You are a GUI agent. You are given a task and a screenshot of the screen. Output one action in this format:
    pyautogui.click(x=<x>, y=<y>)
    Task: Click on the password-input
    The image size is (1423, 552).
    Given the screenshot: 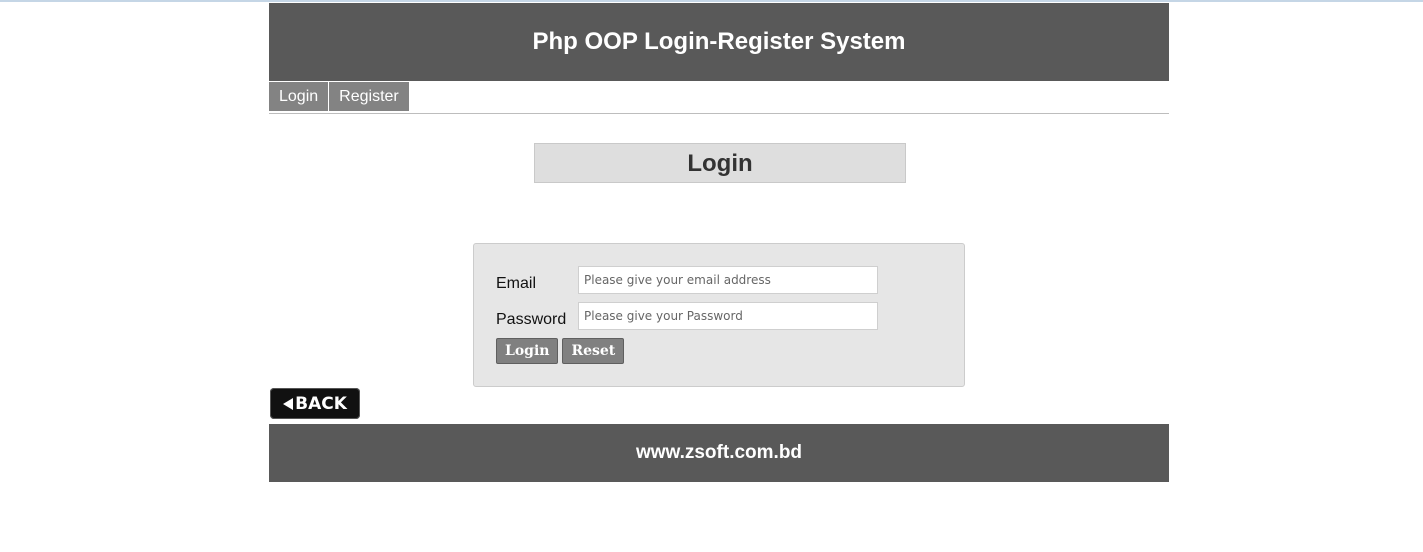 What is the action you would take?
    pyautogui.click(x=728, y=316)
    